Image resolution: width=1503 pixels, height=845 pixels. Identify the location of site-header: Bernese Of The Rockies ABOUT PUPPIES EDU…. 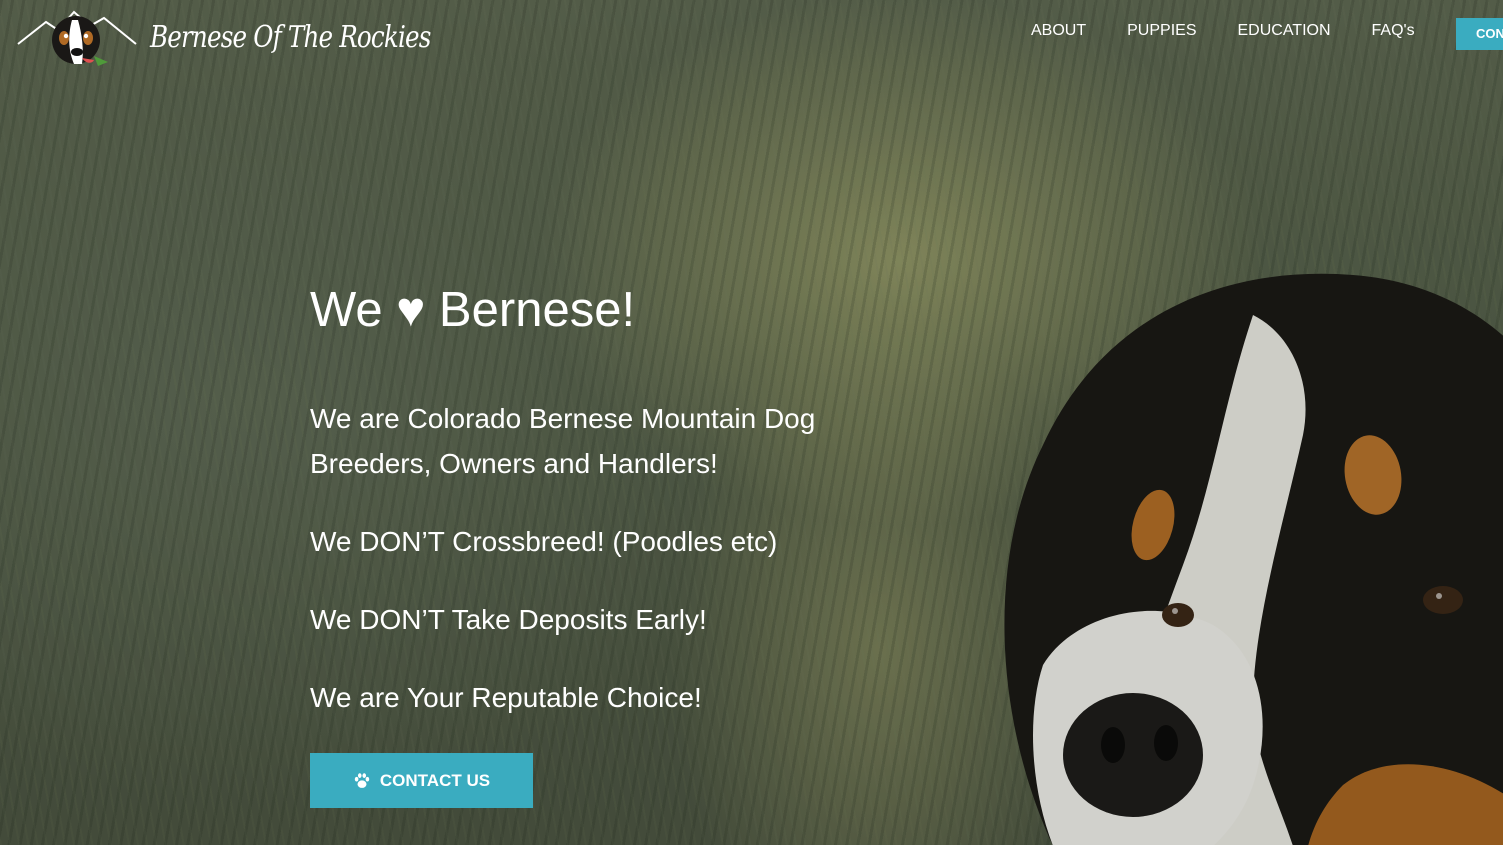
(751, 36).